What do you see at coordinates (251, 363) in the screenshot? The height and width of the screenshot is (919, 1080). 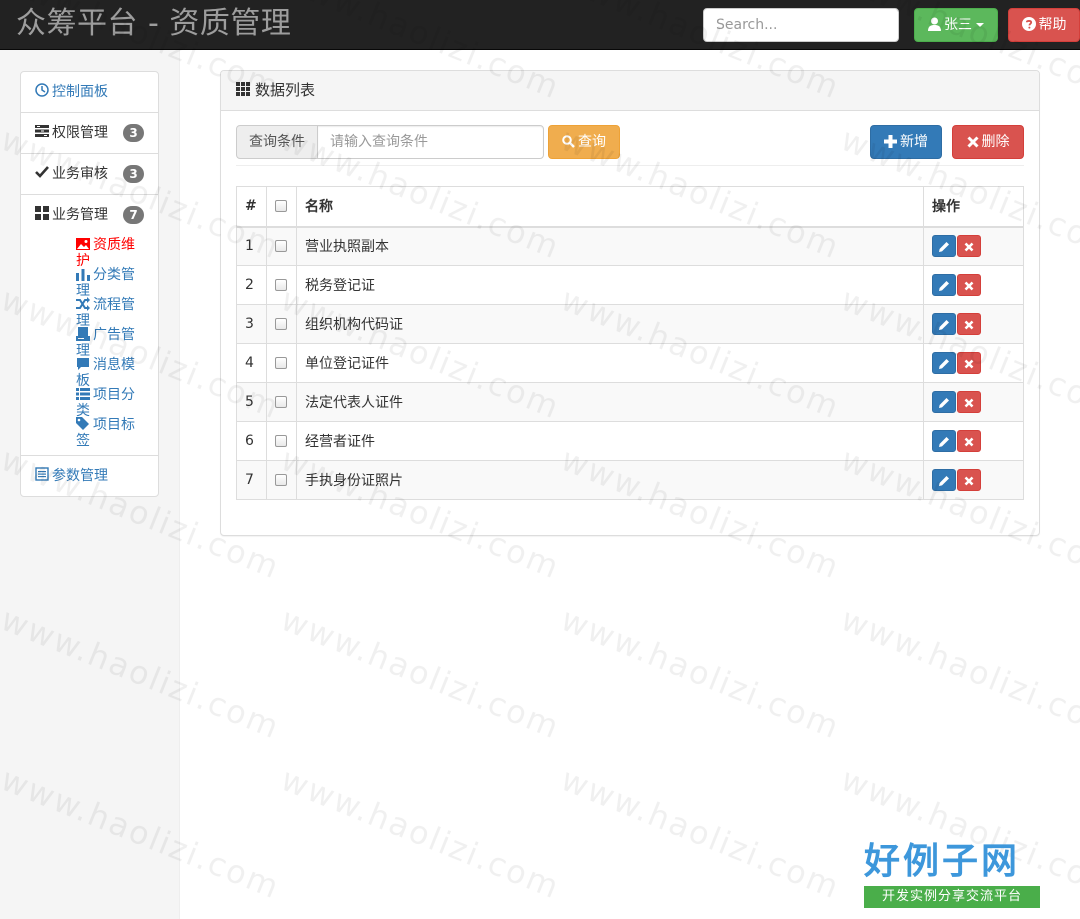 I see `row-index: 4` at bounding box center [251, 363].